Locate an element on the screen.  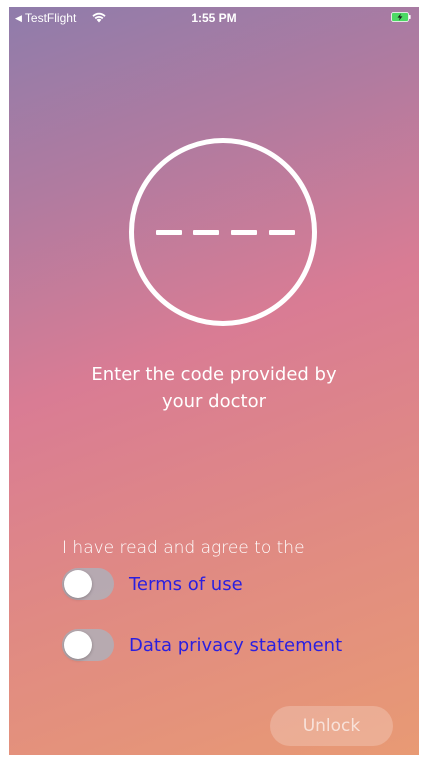
terms-toggle is located at coordinates (88, 584).